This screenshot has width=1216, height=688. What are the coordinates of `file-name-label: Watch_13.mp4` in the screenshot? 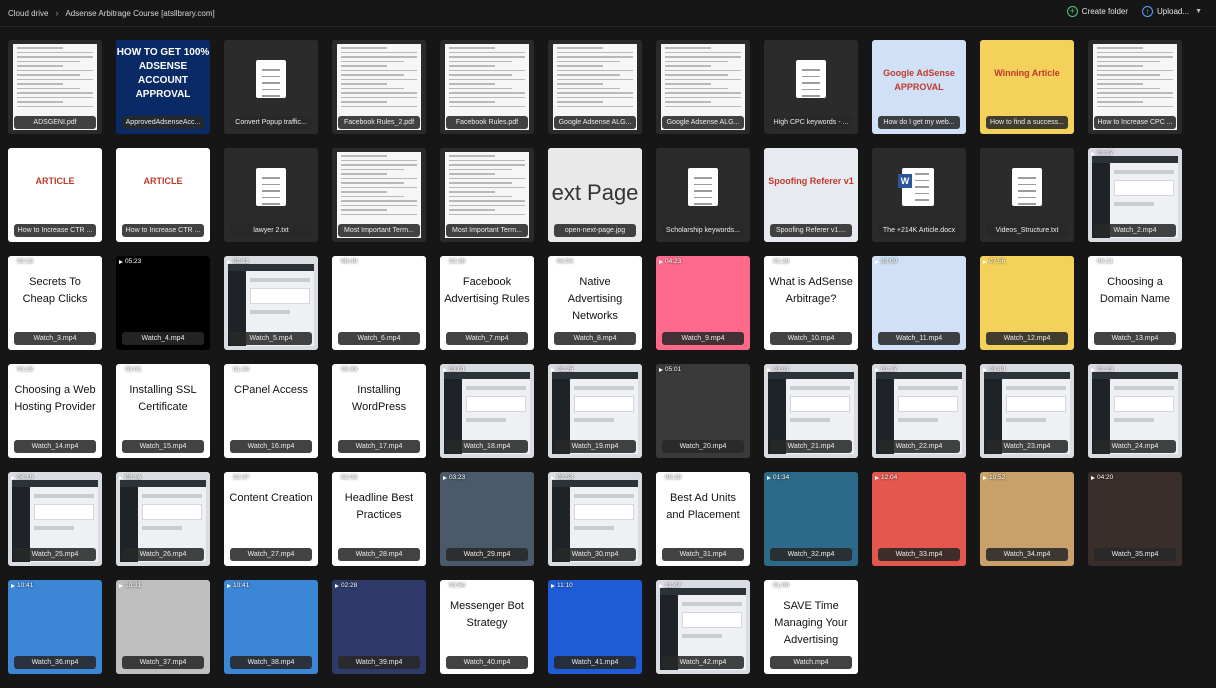 It's located at (1135, 338).